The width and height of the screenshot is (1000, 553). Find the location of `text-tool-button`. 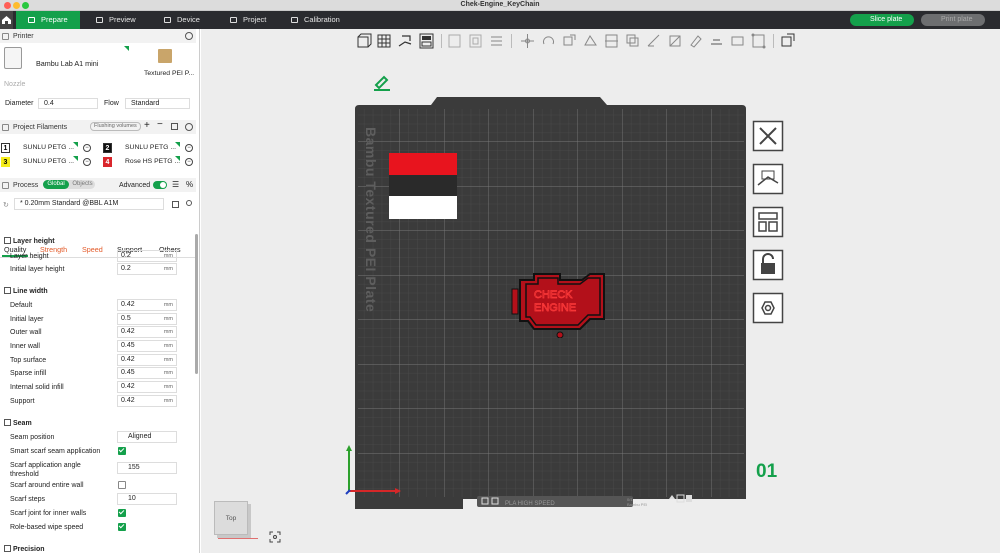

text-tool-button is located at coordinates (716, 41).